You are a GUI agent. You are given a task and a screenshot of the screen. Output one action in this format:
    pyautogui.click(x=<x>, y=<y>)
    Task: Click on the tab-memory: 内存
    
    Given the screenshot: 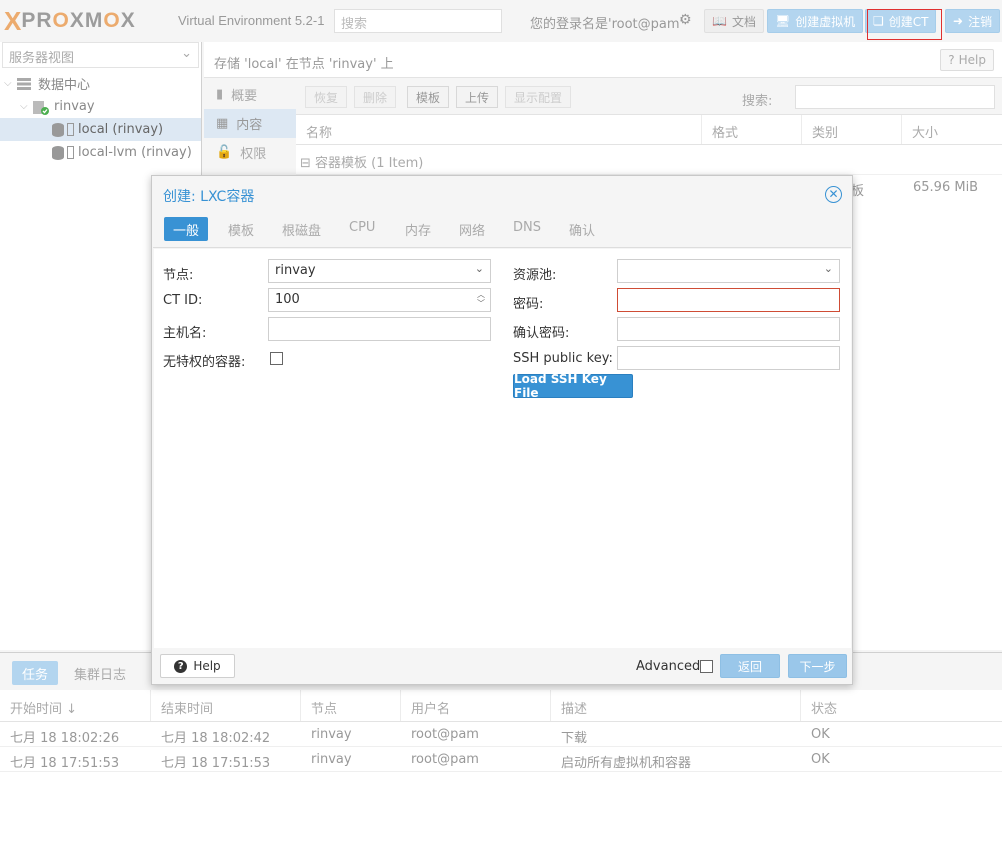 What is the action you would take?
    pyautogui.click(x=418, y=229)
    